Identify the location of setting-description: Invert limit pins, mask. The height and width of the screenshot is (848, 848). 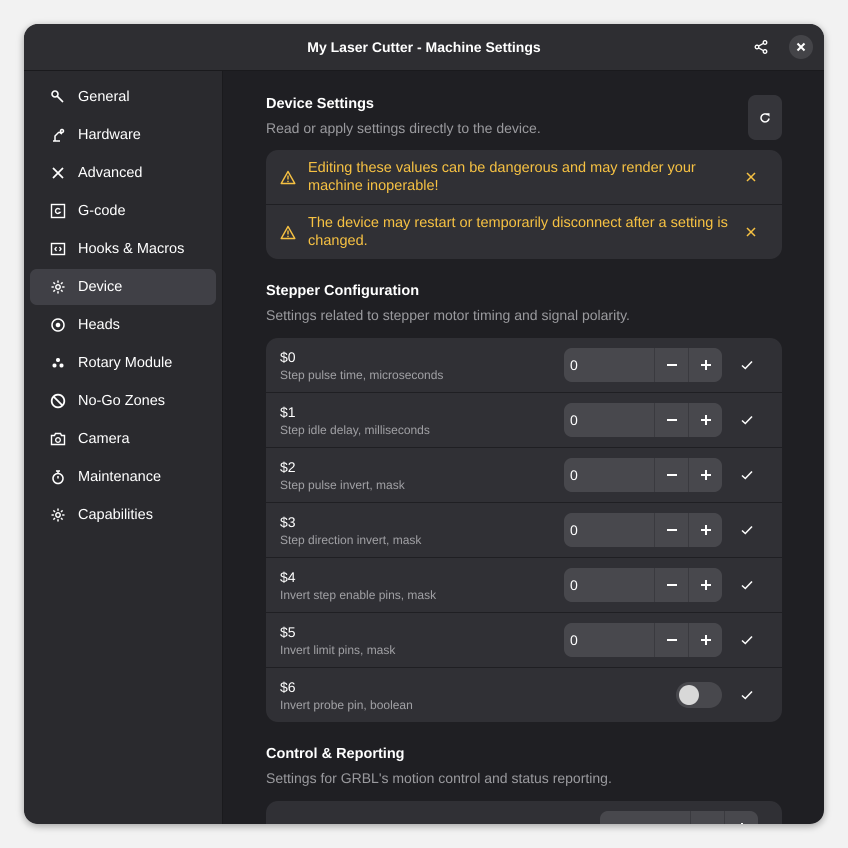
(338, 649).